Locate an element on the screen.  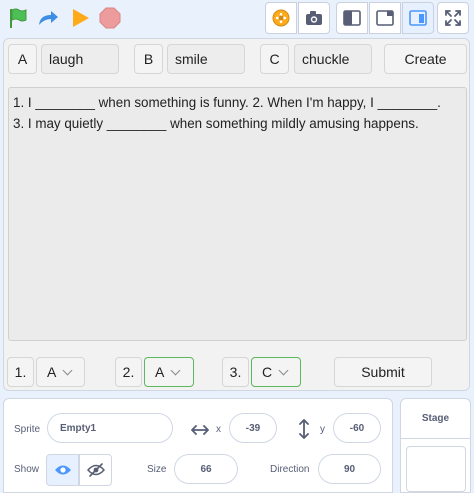
option-c-word: chuckle is located at coordinates (333, 59).